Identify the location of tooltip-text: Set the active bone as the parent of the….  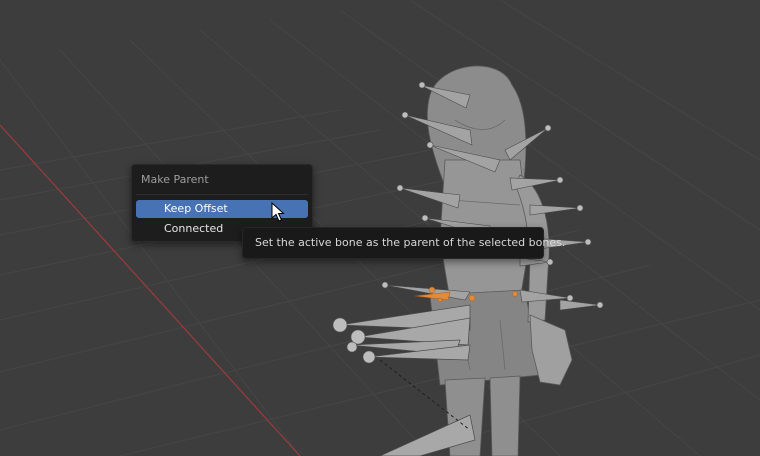
(410, 242).